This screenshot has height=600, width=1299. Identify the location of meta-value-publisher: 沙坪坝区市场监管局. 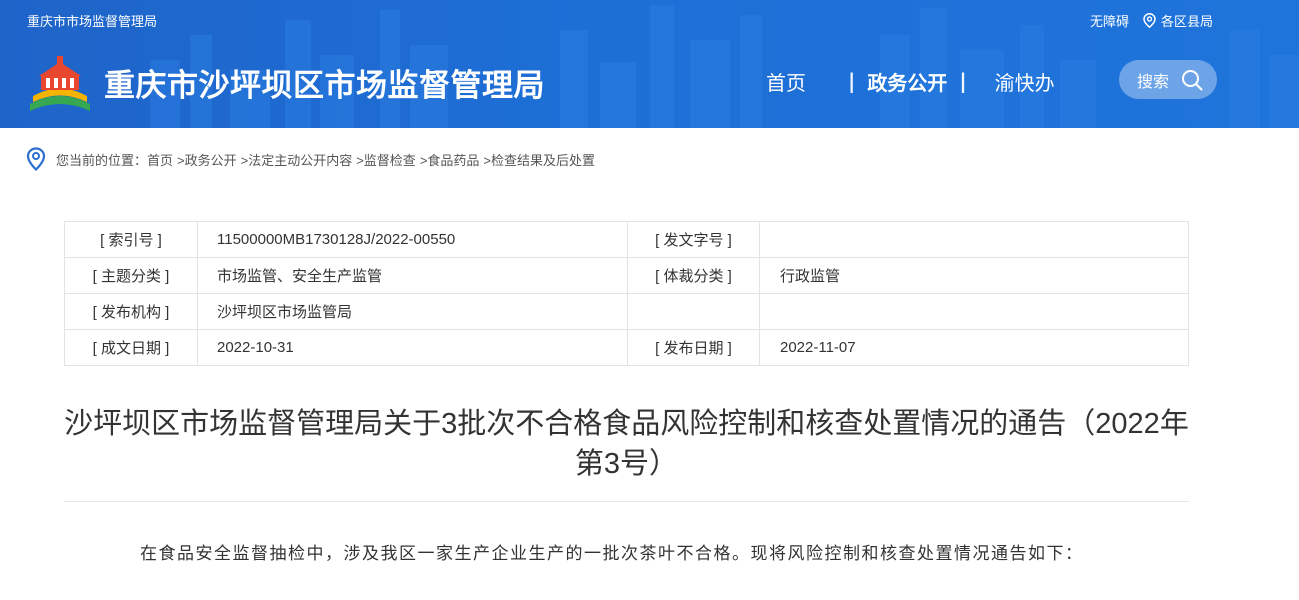
(412, 311).